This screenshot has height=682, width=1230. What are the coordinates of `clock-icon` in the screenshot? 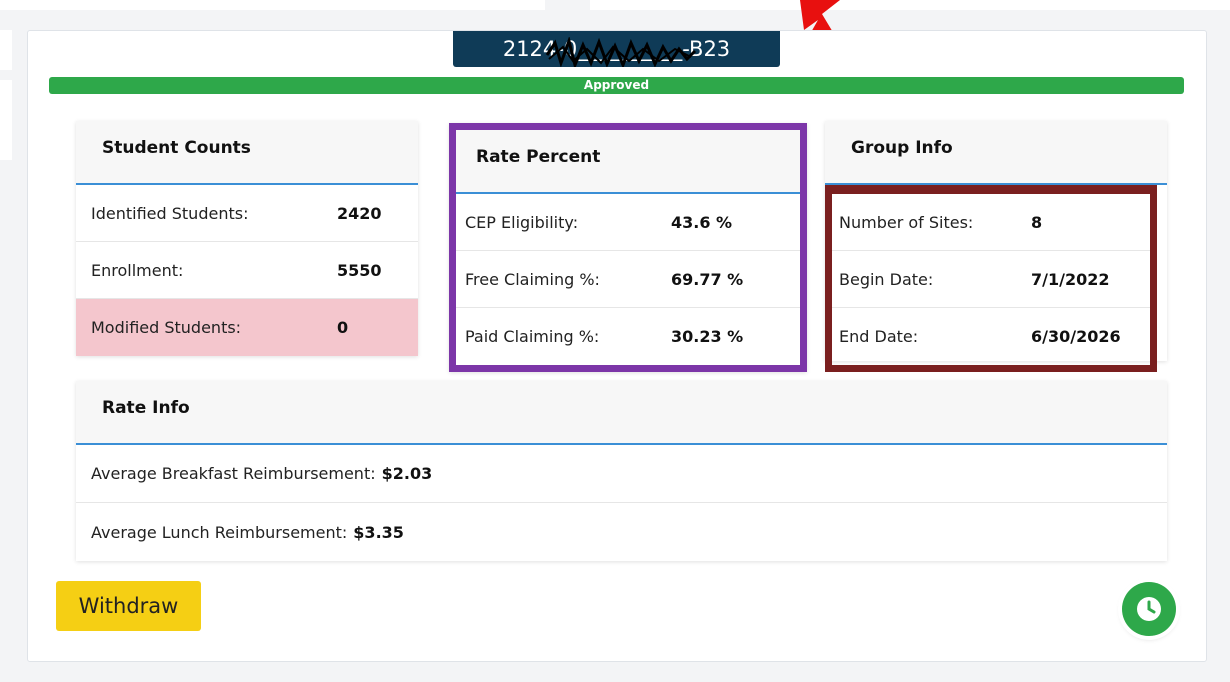 It's located at (1149, 609).